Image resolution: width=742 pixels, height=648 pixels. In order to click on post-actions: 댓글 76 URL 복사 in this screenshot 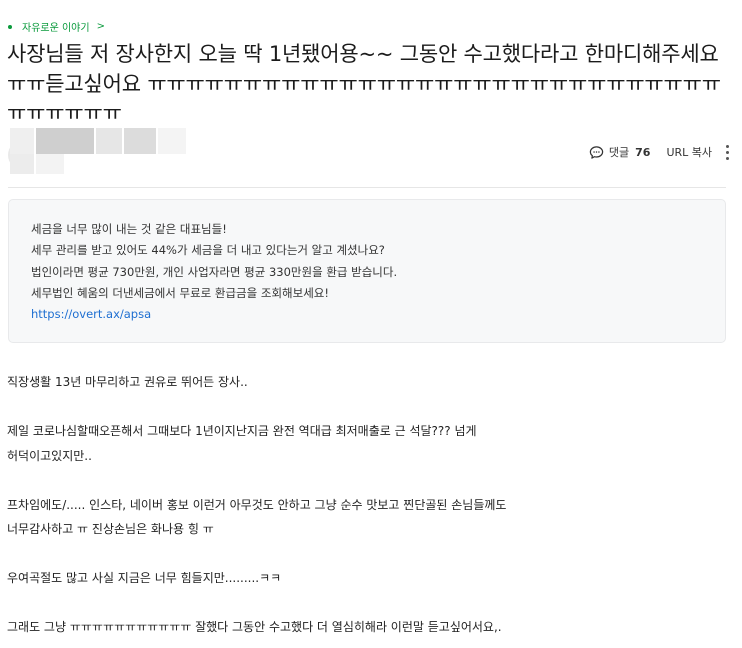, I will do `click(659, 152)`.